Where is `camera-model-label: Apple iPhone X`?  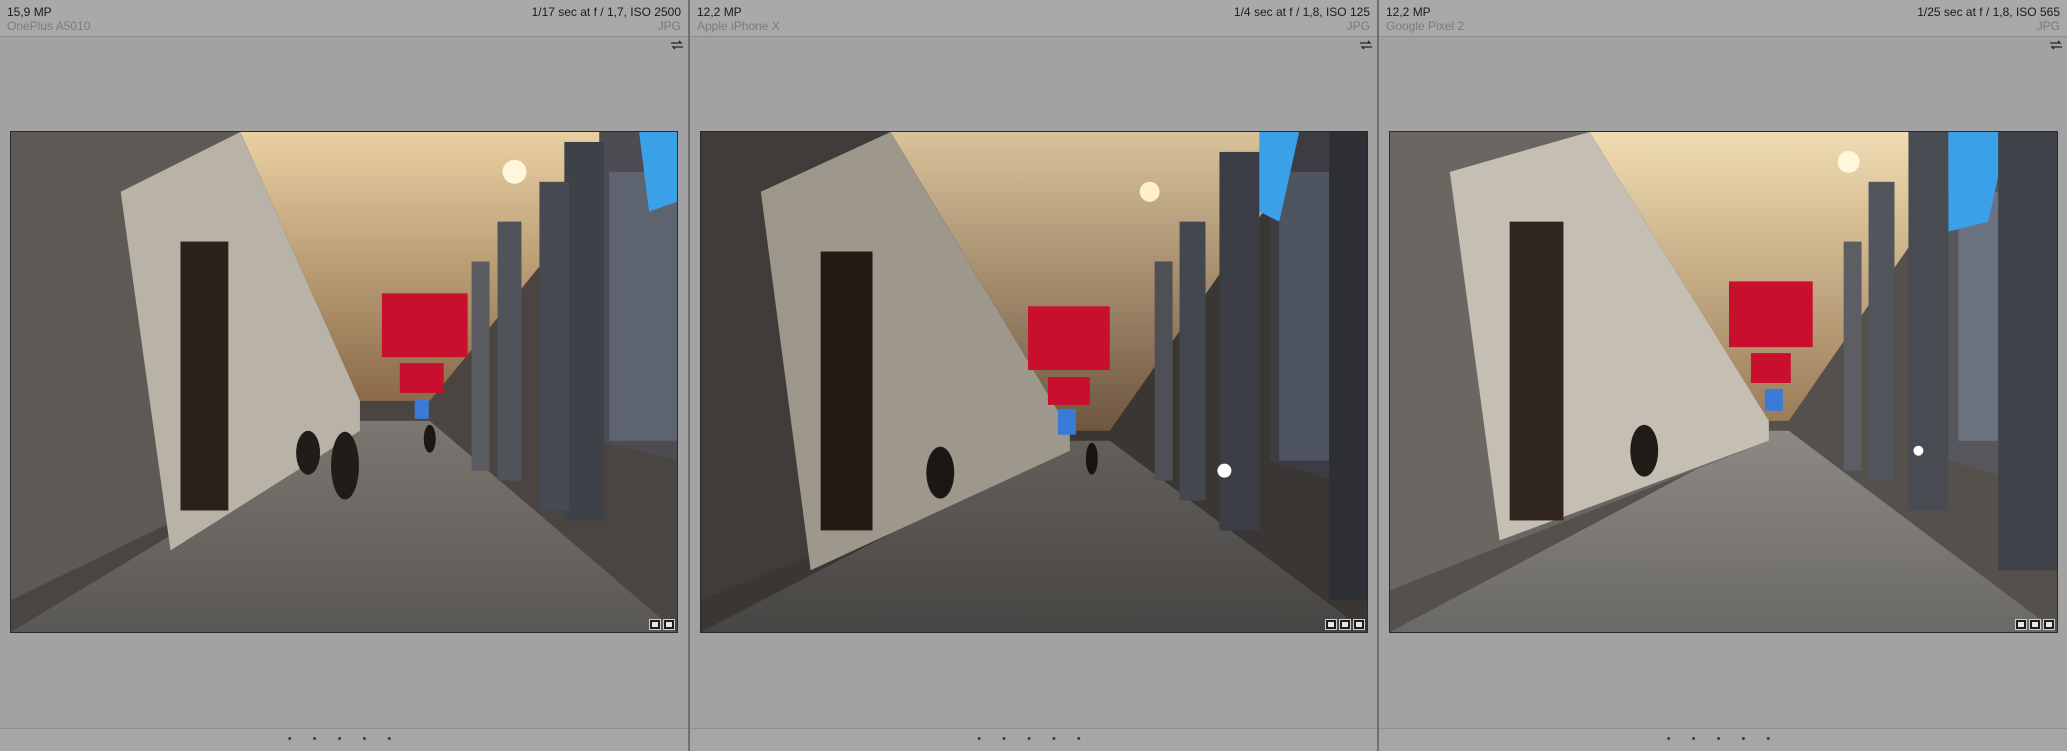 camera-model-label: Apple iPhone X is located at coordinates (738, 26).